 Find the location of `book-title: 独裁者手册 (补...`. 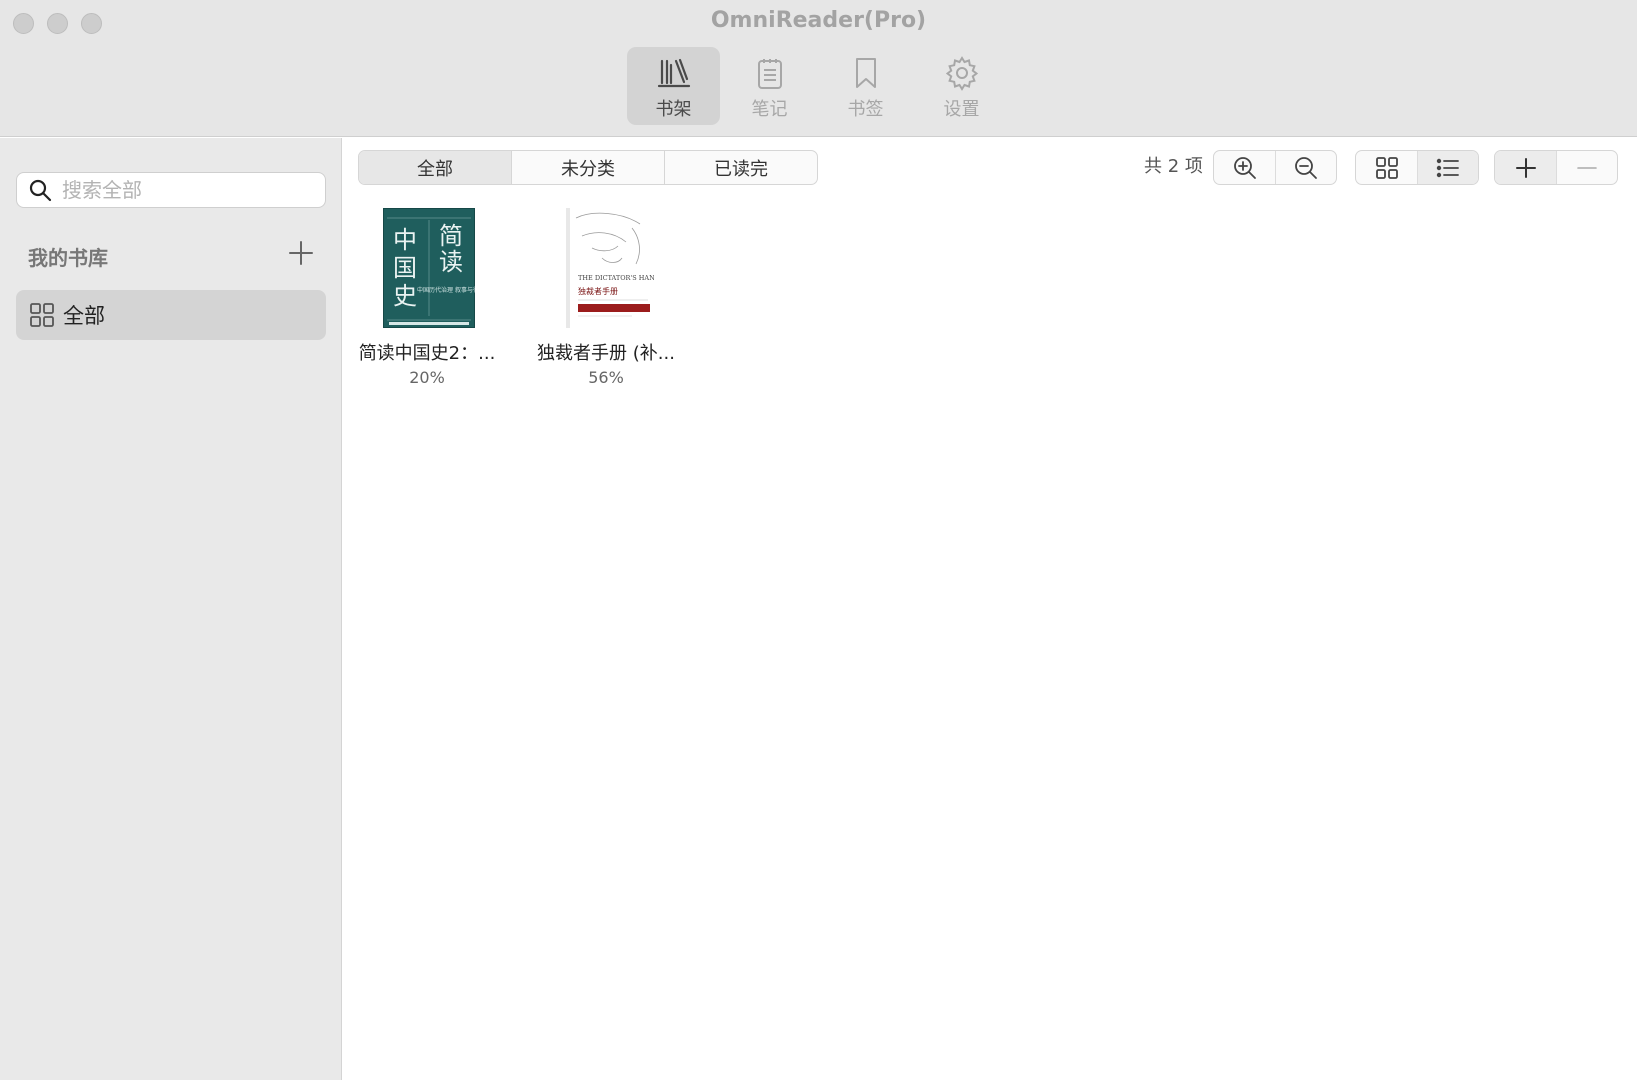

book-title: 独裁者手册 (补... is located at coordinates (606, 353).